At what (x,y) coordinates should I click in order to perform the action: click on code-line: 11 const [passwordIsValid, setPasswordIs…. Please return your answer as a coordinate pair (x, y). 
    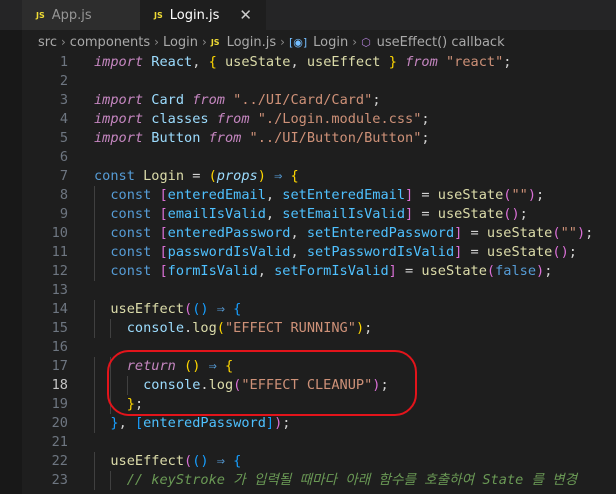
    Looking at the image, I should click on (308, 252).